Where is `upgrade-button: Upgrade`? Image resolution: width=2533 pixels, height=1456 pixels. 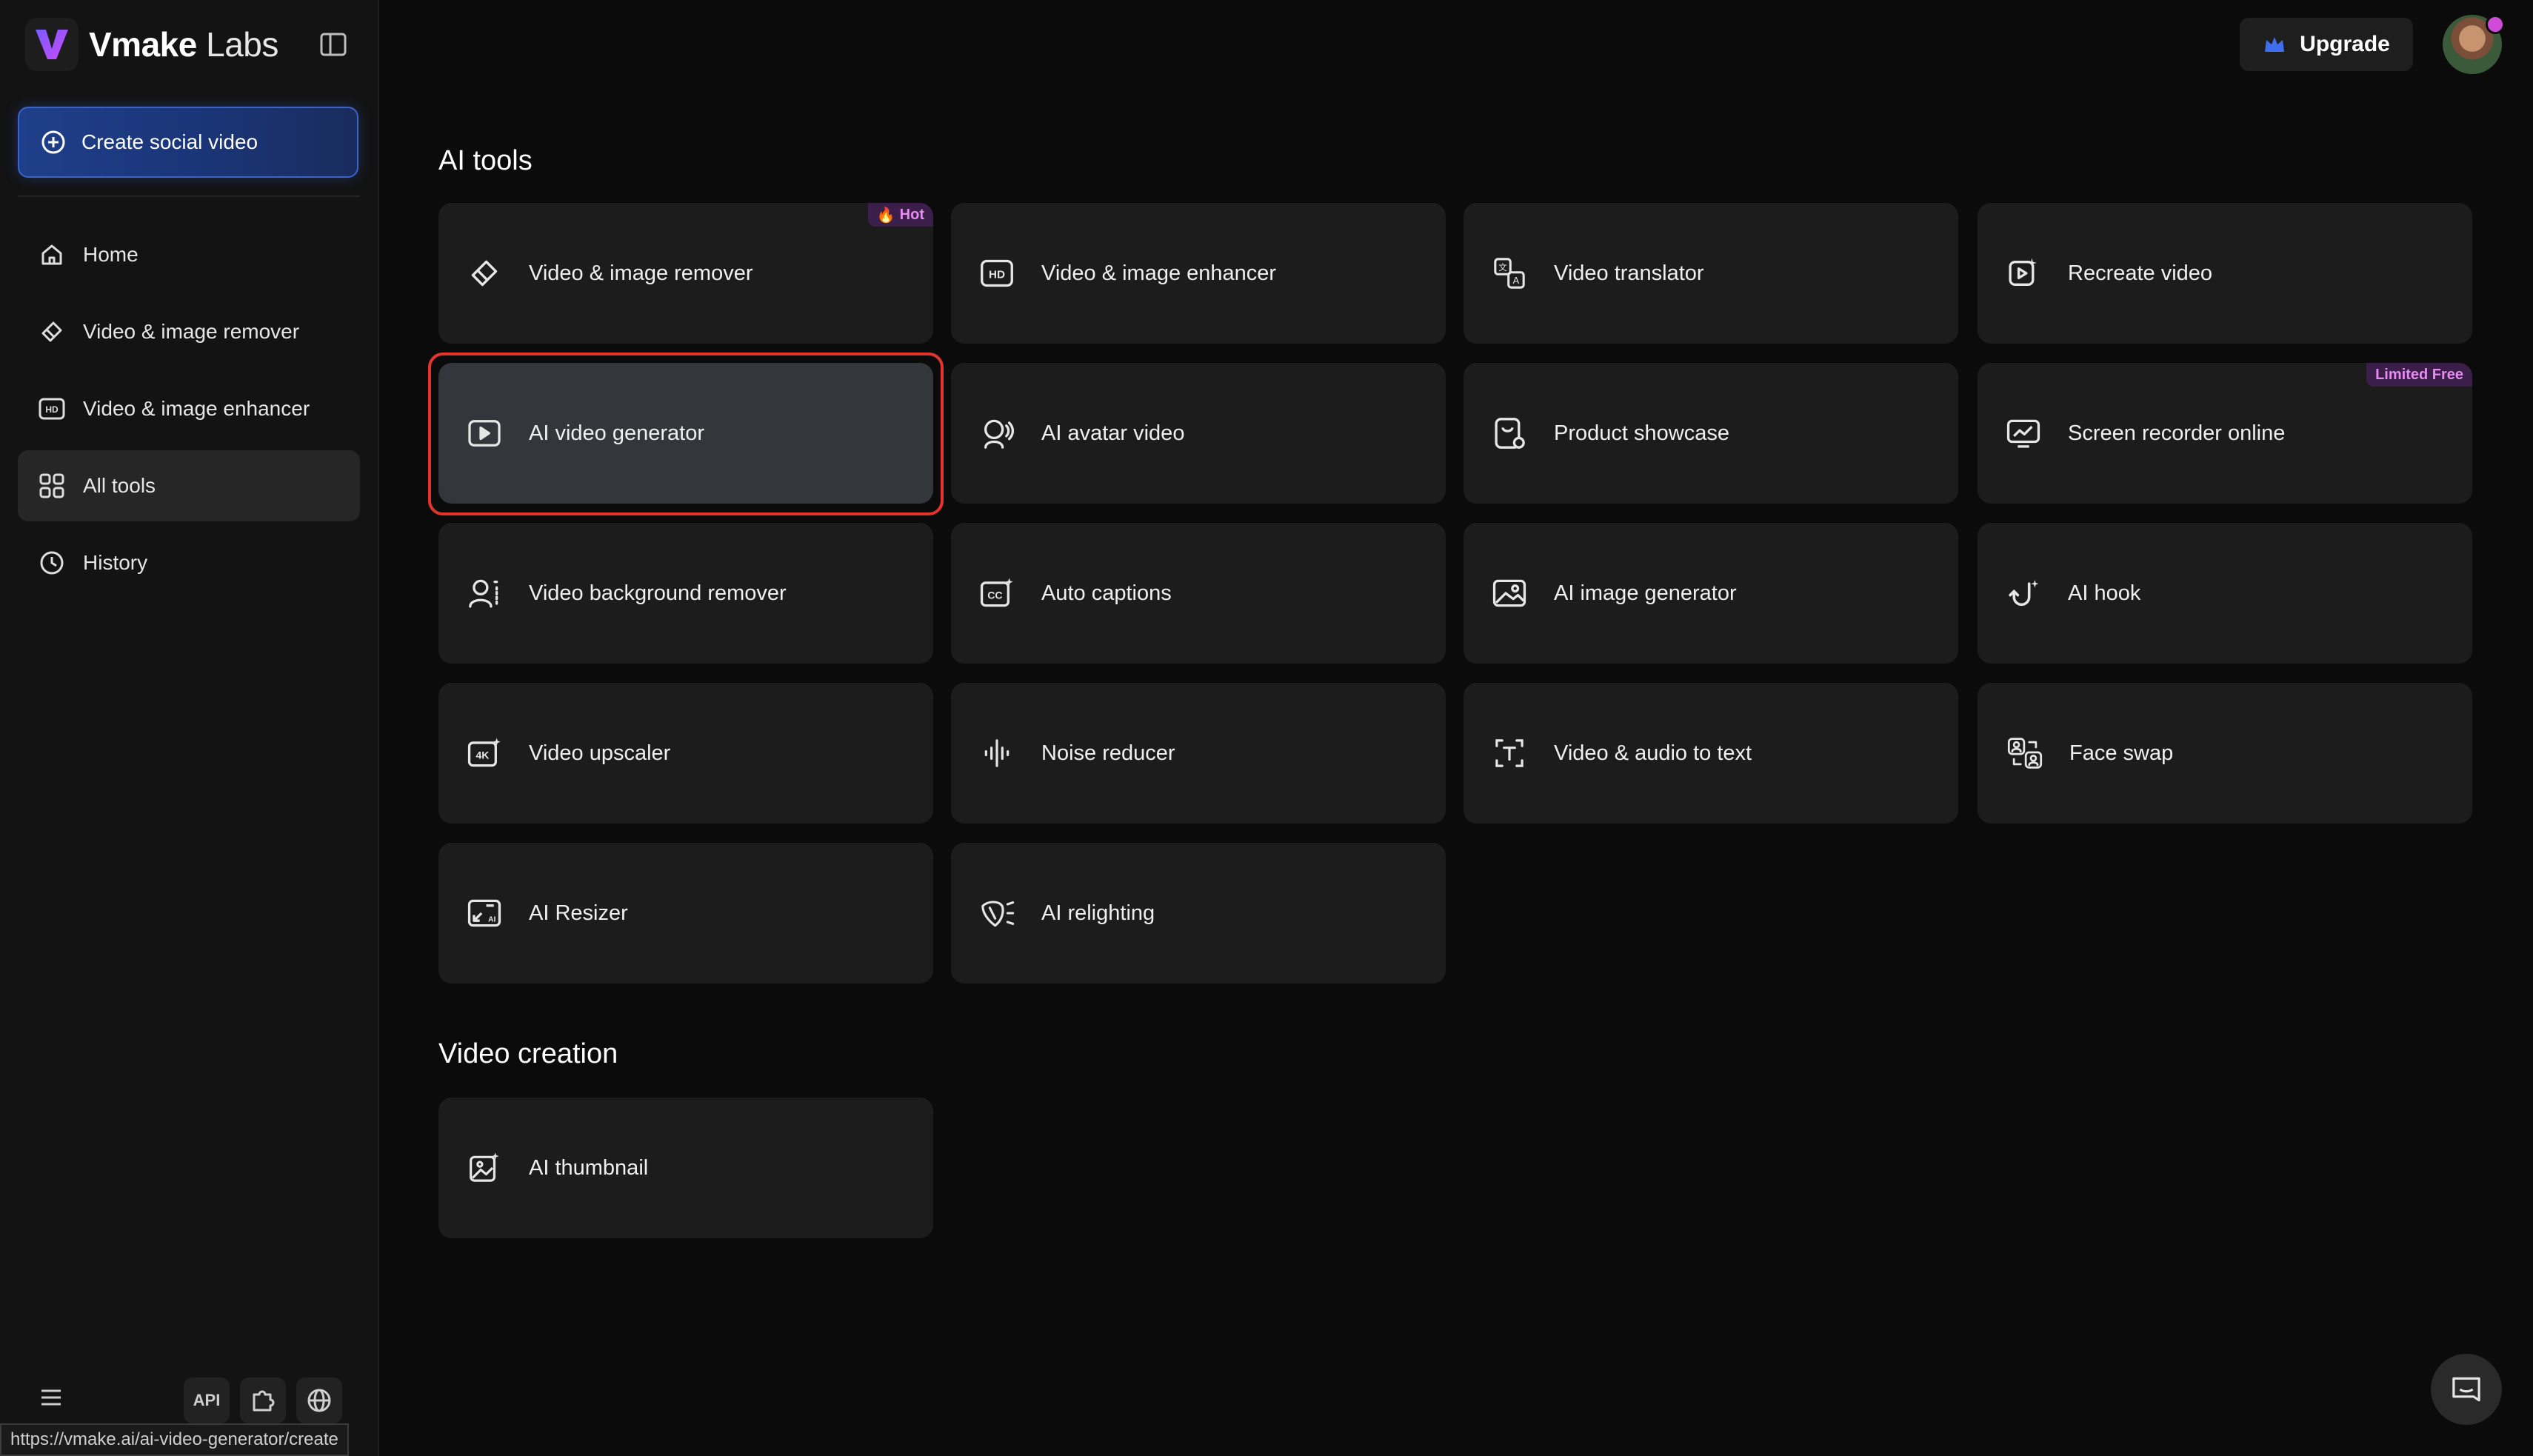
upgrade-button: Upgrade is located at coordinates (2326, 44).